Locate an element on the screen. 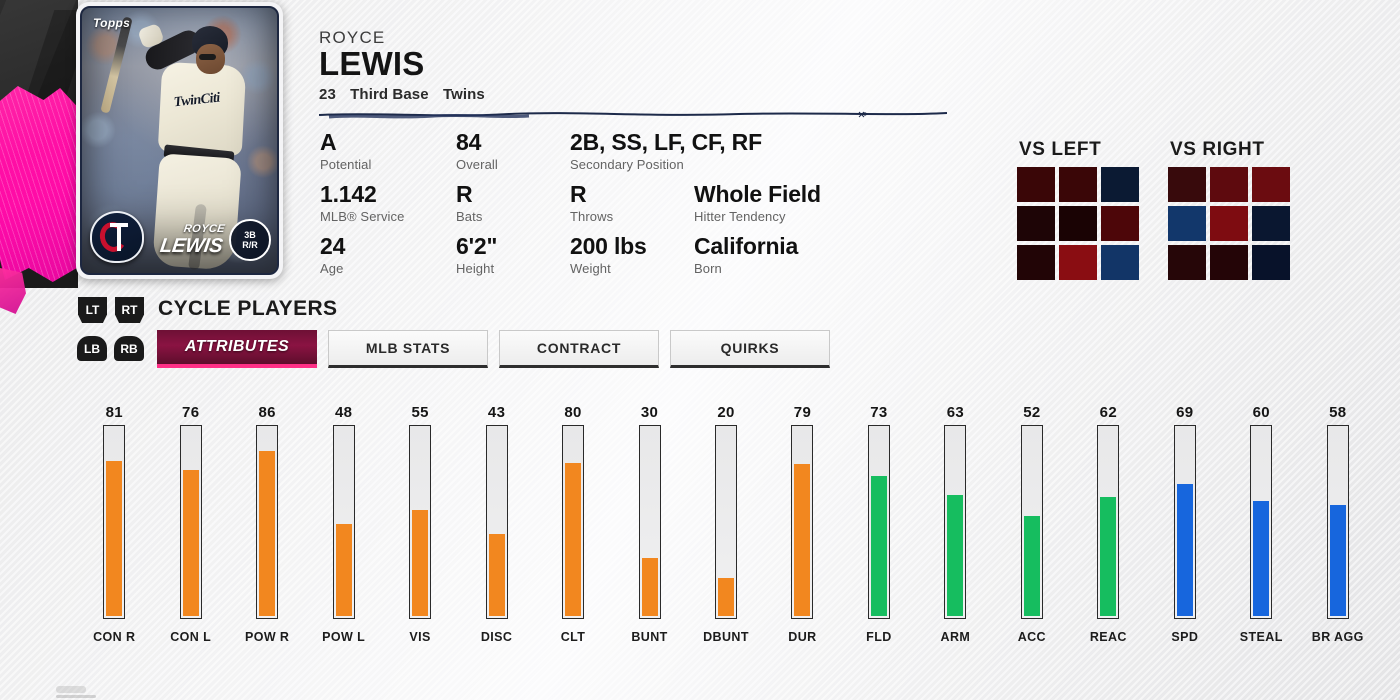  heatmap-vs-left is located at coordinates (1078, 223).